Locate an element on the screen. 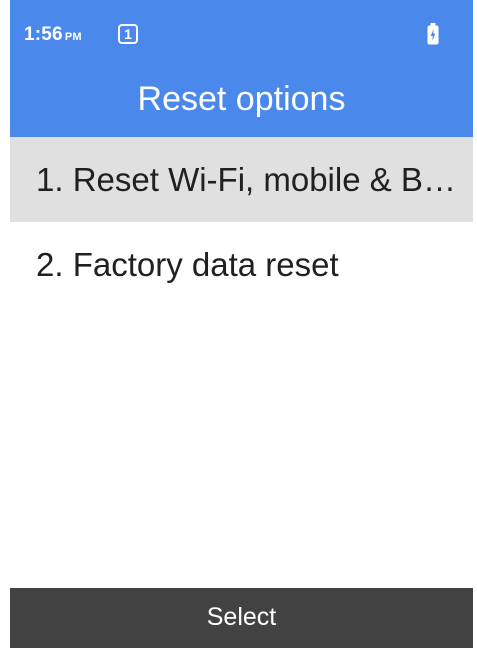 The image size is (477, 648). notification-count-icon: 1 is located at coordinates (128, 34).